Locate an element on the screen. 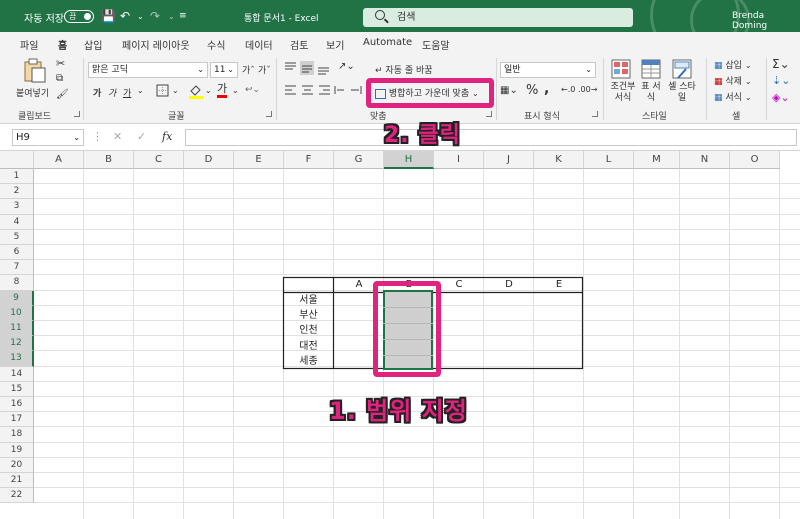 The width and height of the screenshot is (800, 519). cut-icon: ✂ is located at coordinates (60, 63).